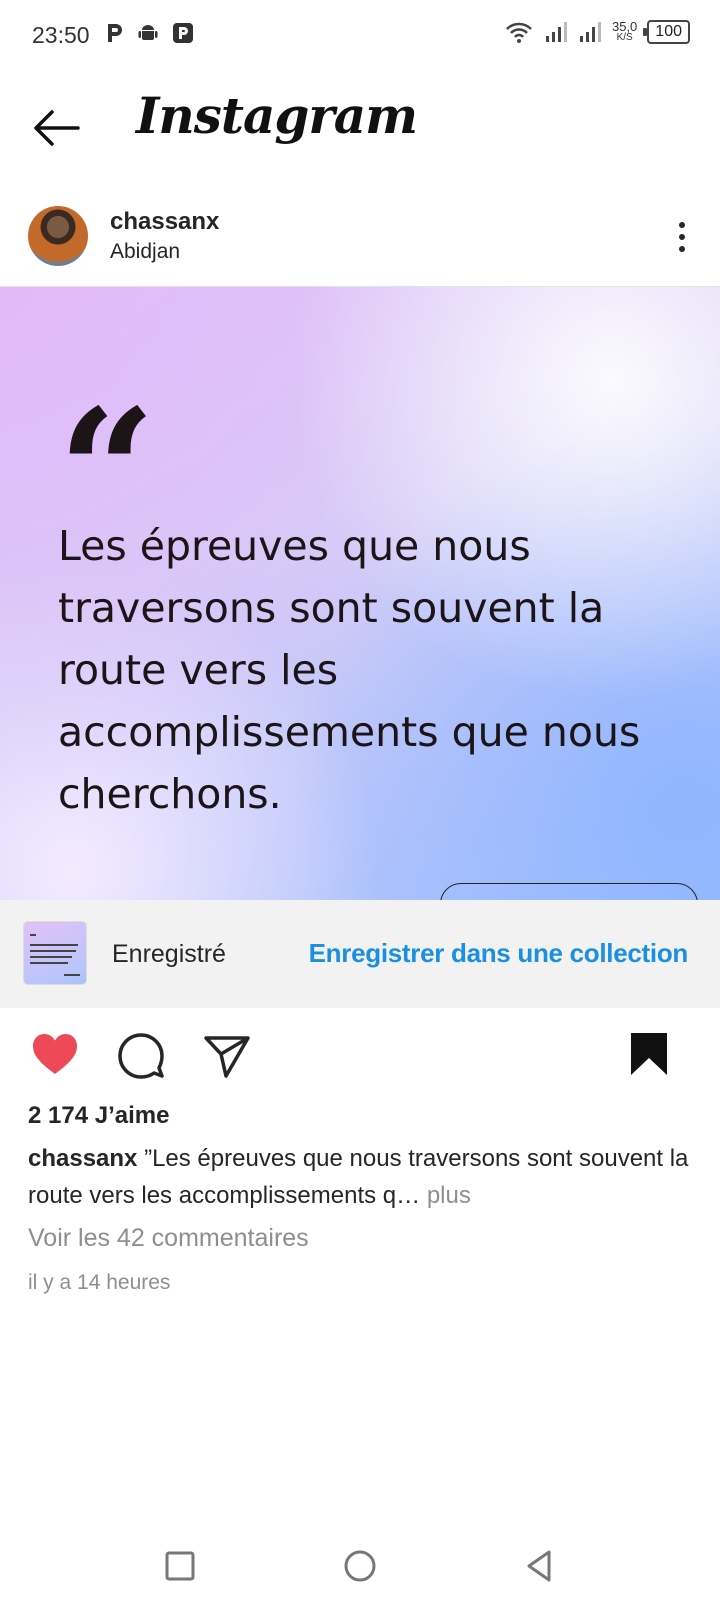 Image resolution: width=720 pixels, height=1612 pixels. What do you see at coordinates (666, 32) in the screenshot?
I see `battery-indicator: 100` at bounding box center [666, 32].